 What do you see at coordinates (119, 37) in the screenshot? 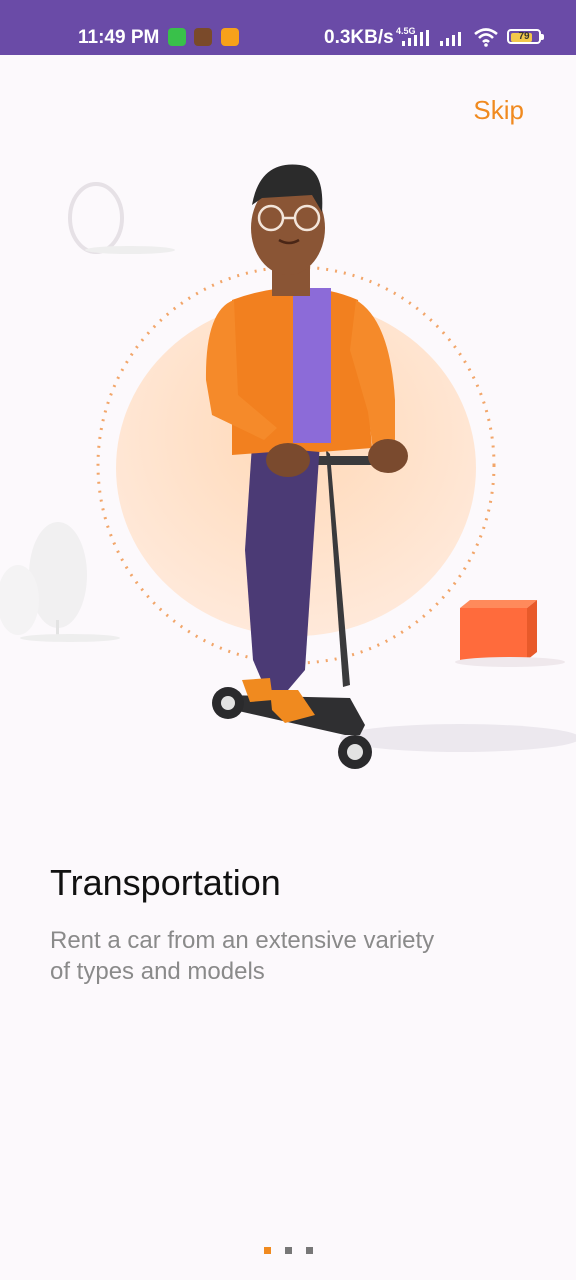
I see `status-time: 11:49 PM` at bounding box center [119, 37].